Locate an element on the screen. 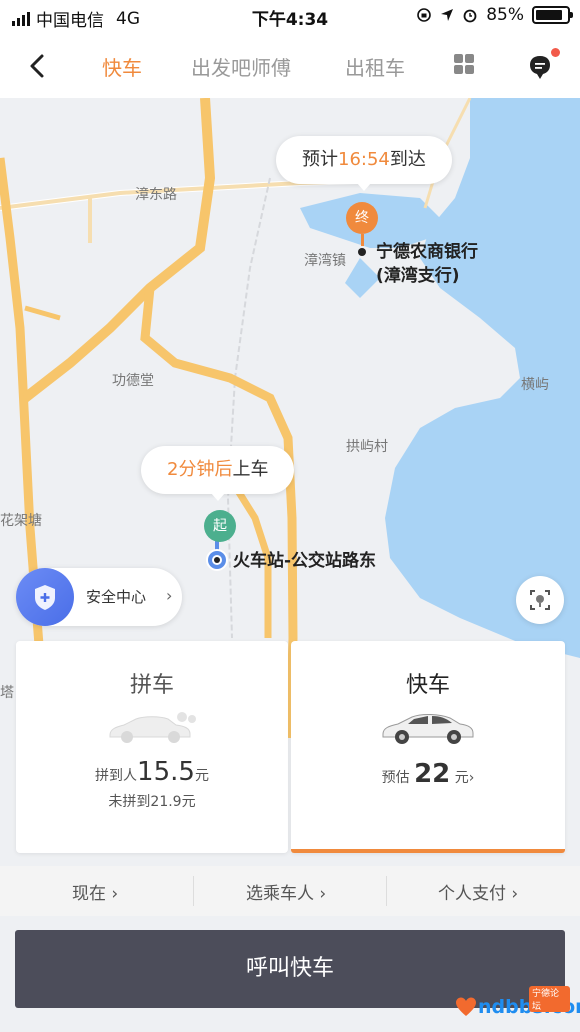  destination-name: 宁德农商银行 (漳湾支行) is located at coordinates (427, 264).